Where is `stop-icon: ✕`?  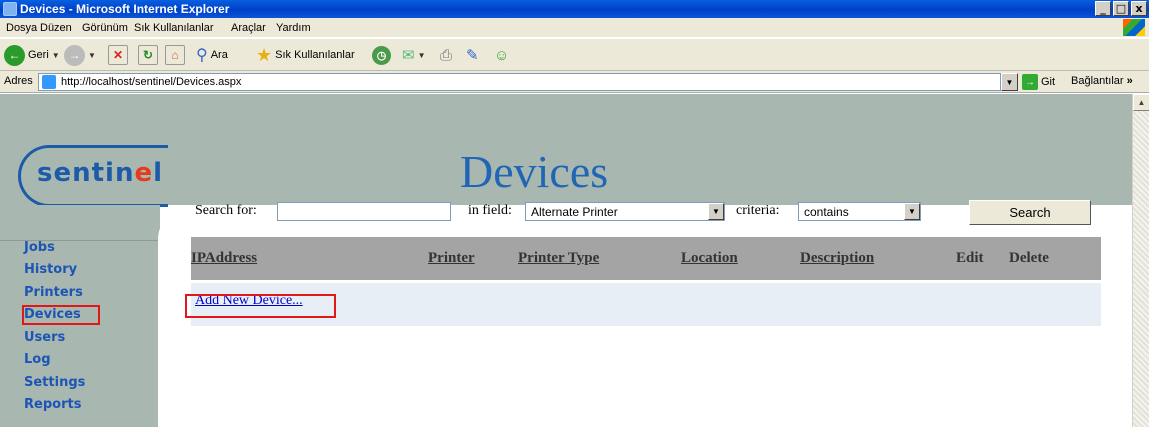
stop-icon: ✕ is located at coordinates (118, 55).